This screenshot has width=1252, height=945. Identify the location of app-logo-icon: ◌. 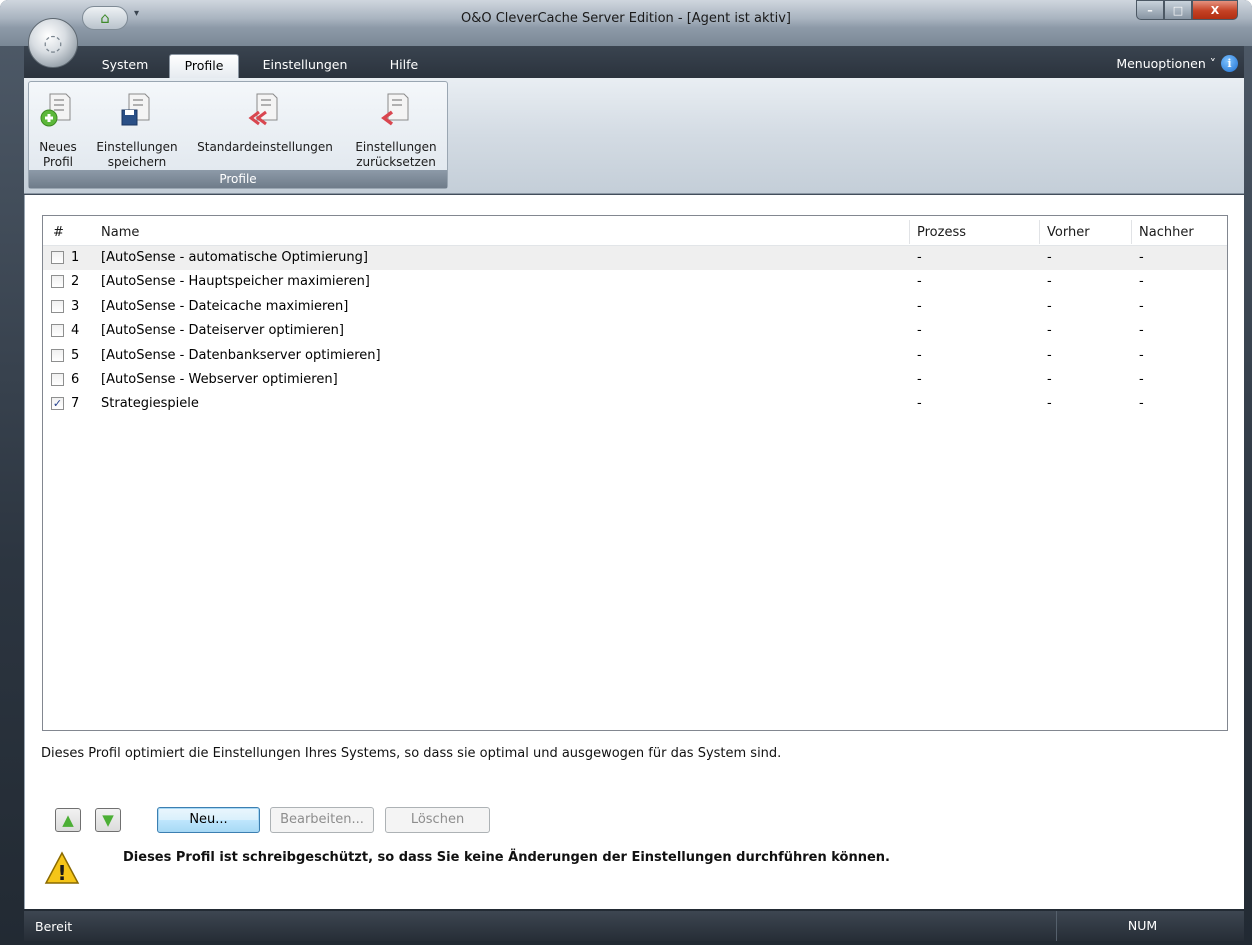
(53, 43).